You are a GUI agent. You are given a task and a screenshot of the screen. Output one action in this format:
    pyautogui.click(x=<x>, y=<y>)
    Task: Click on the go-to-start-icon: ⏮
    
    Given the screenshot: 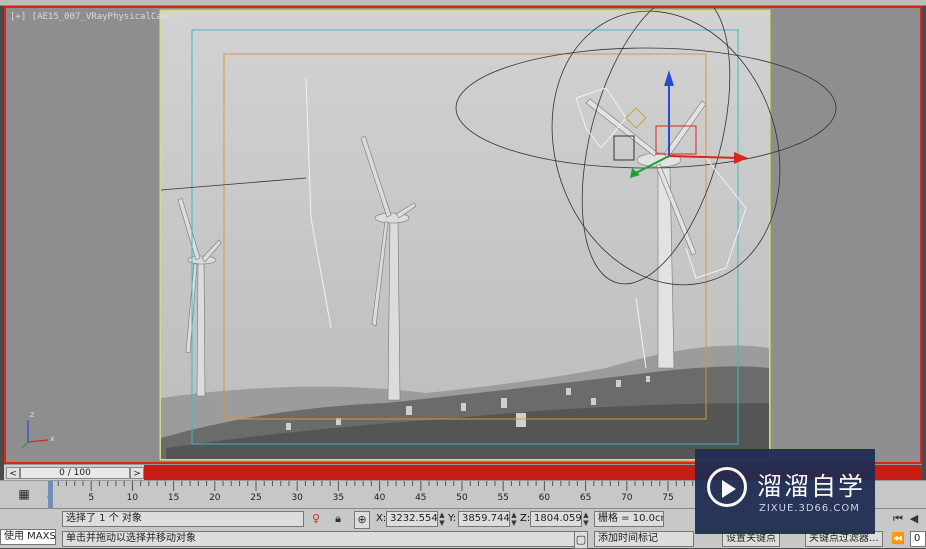 What is the action you would take?
    pyautogui.click(x=898, y=519)
    